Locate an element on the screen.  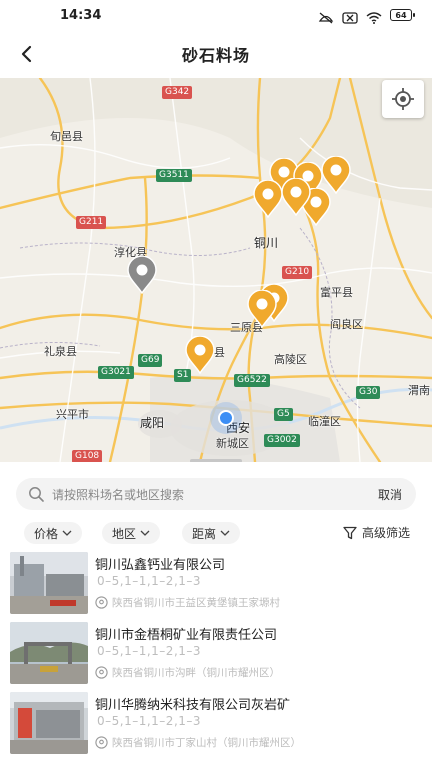
quarry-name: 铜川市金梧桐矿业有限责任公司 is located at coordinates (186, 635).